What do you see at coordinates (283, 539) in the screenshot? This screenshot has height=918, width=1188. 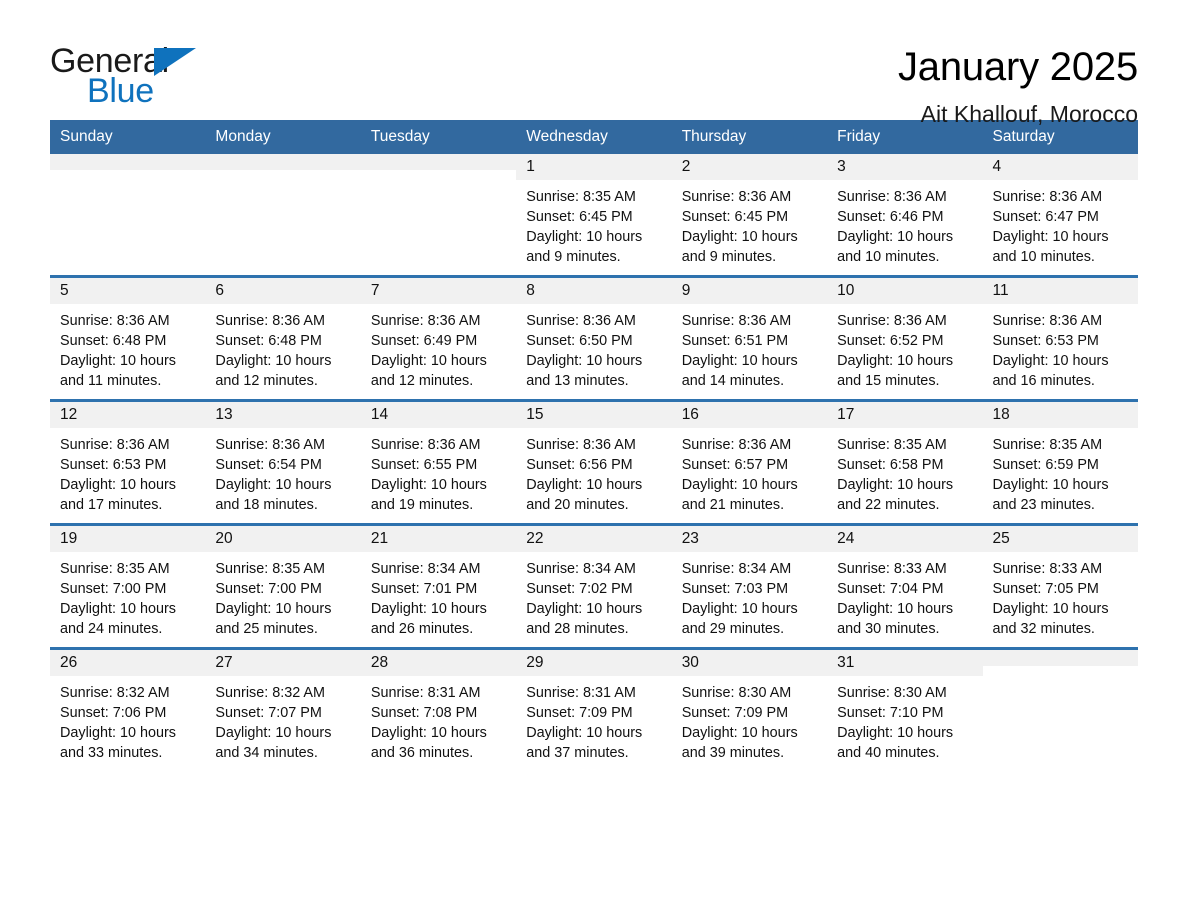 I see `day-number: 20` at bounding box center [283, 539].